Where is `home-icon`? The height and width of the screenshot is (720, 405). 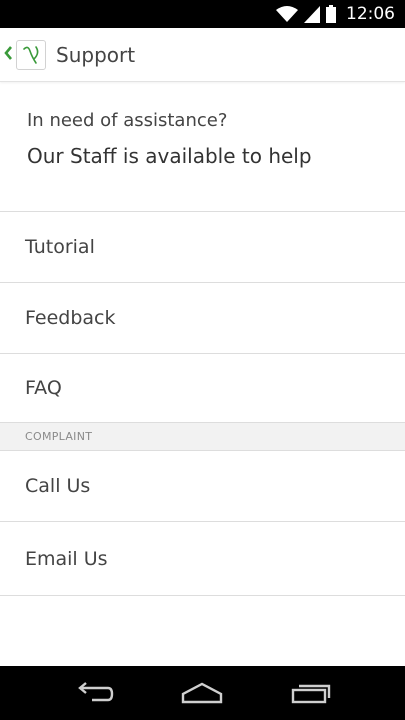 home-icon is located at coordinates (202, 693).